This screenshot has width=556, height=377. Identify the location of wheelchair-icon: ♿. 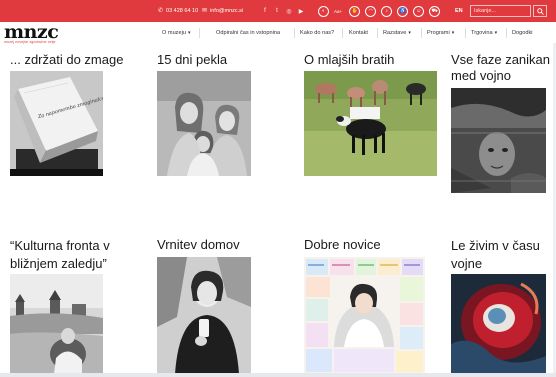
(403, 11).